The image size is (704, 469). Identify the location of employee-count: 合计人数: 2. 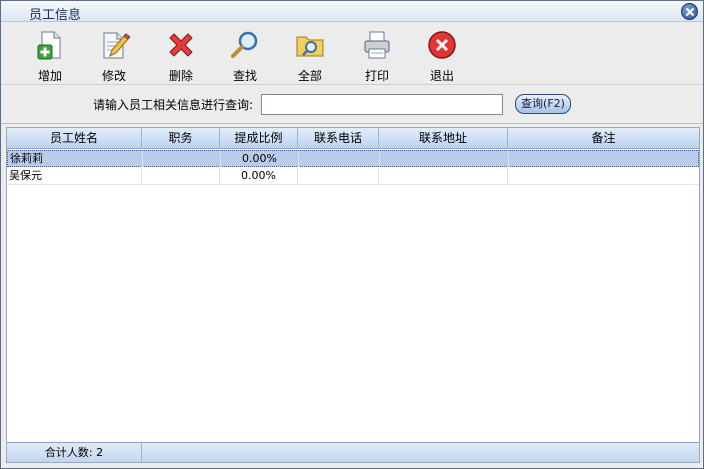
(74, 452).